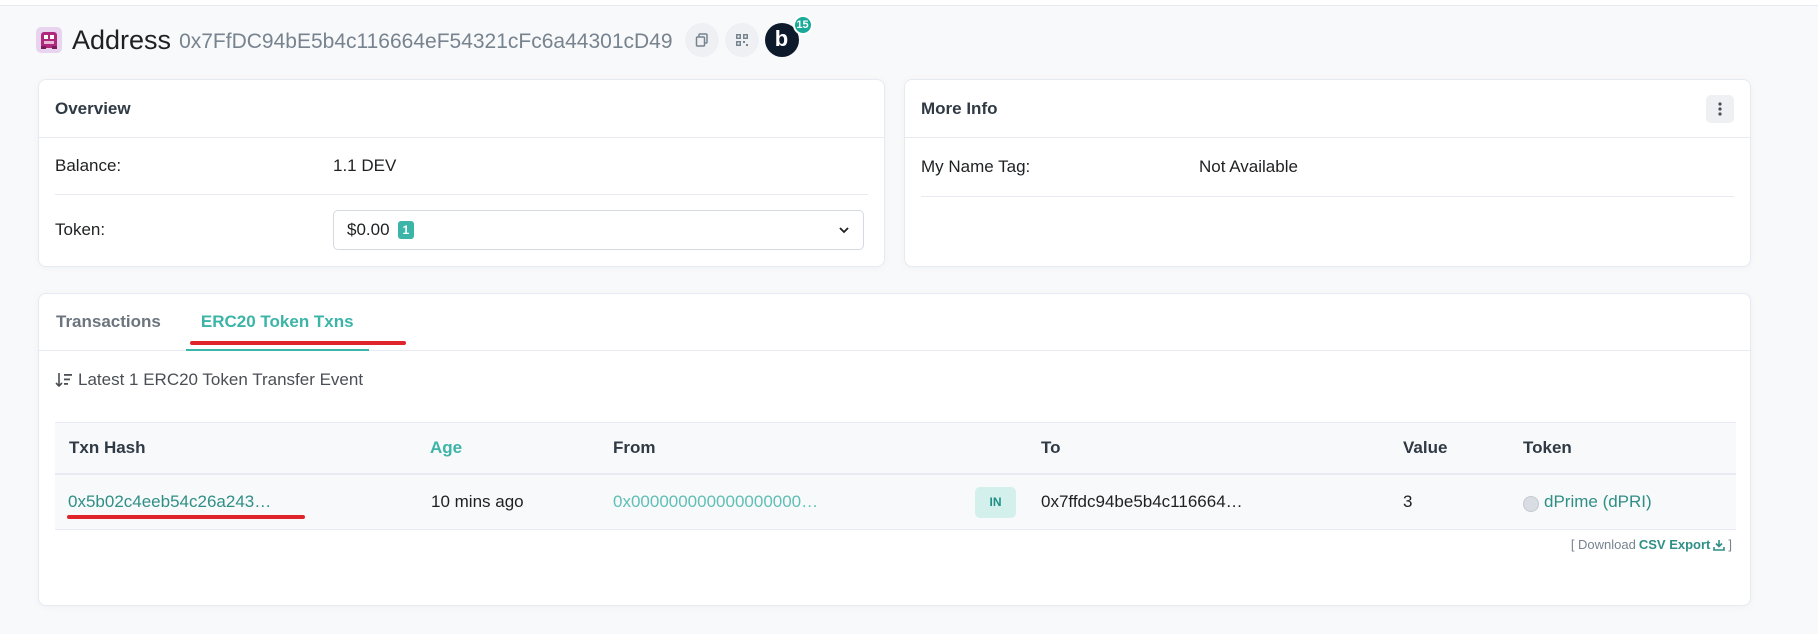 The image size is (1818, 634). I want to click on copy-icon, so click(701, 40).